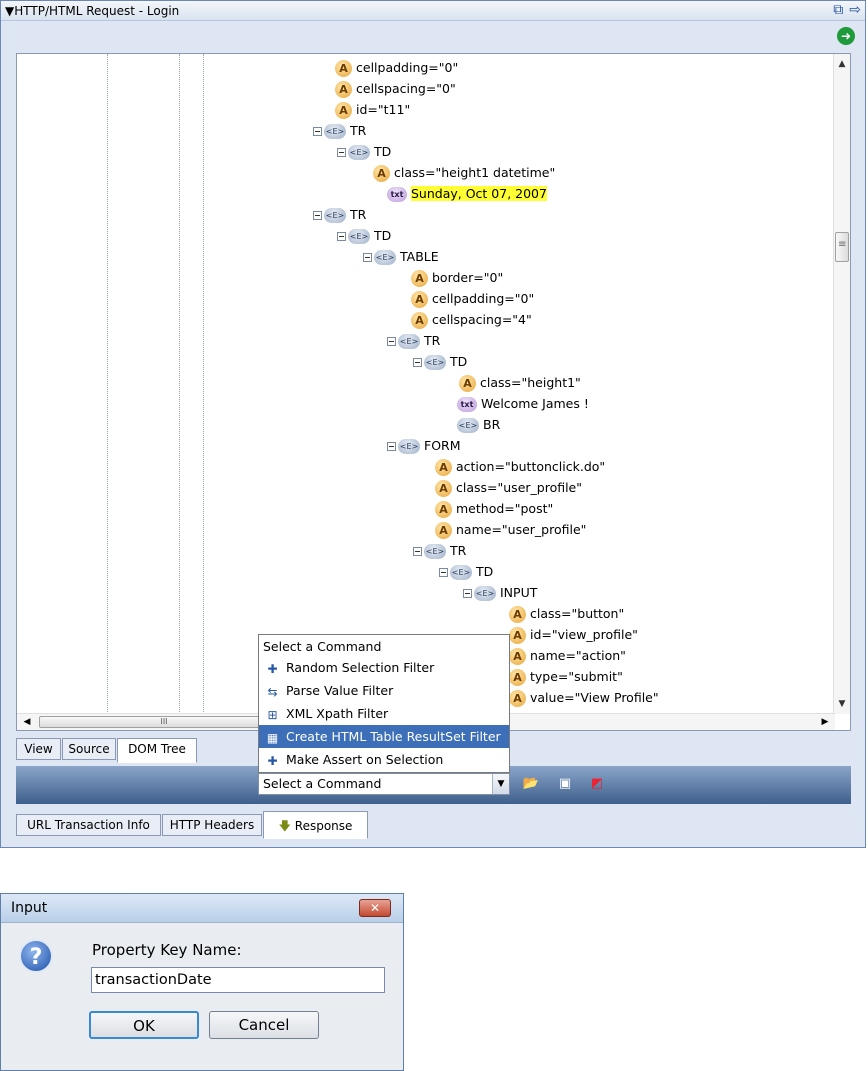 The height and width of the screenshot is (1071, 868). What do you see at coordinates (500, 784) in the screenshot?
I see `chevron-down-icon: ▼` at bounding box center [500, 784].